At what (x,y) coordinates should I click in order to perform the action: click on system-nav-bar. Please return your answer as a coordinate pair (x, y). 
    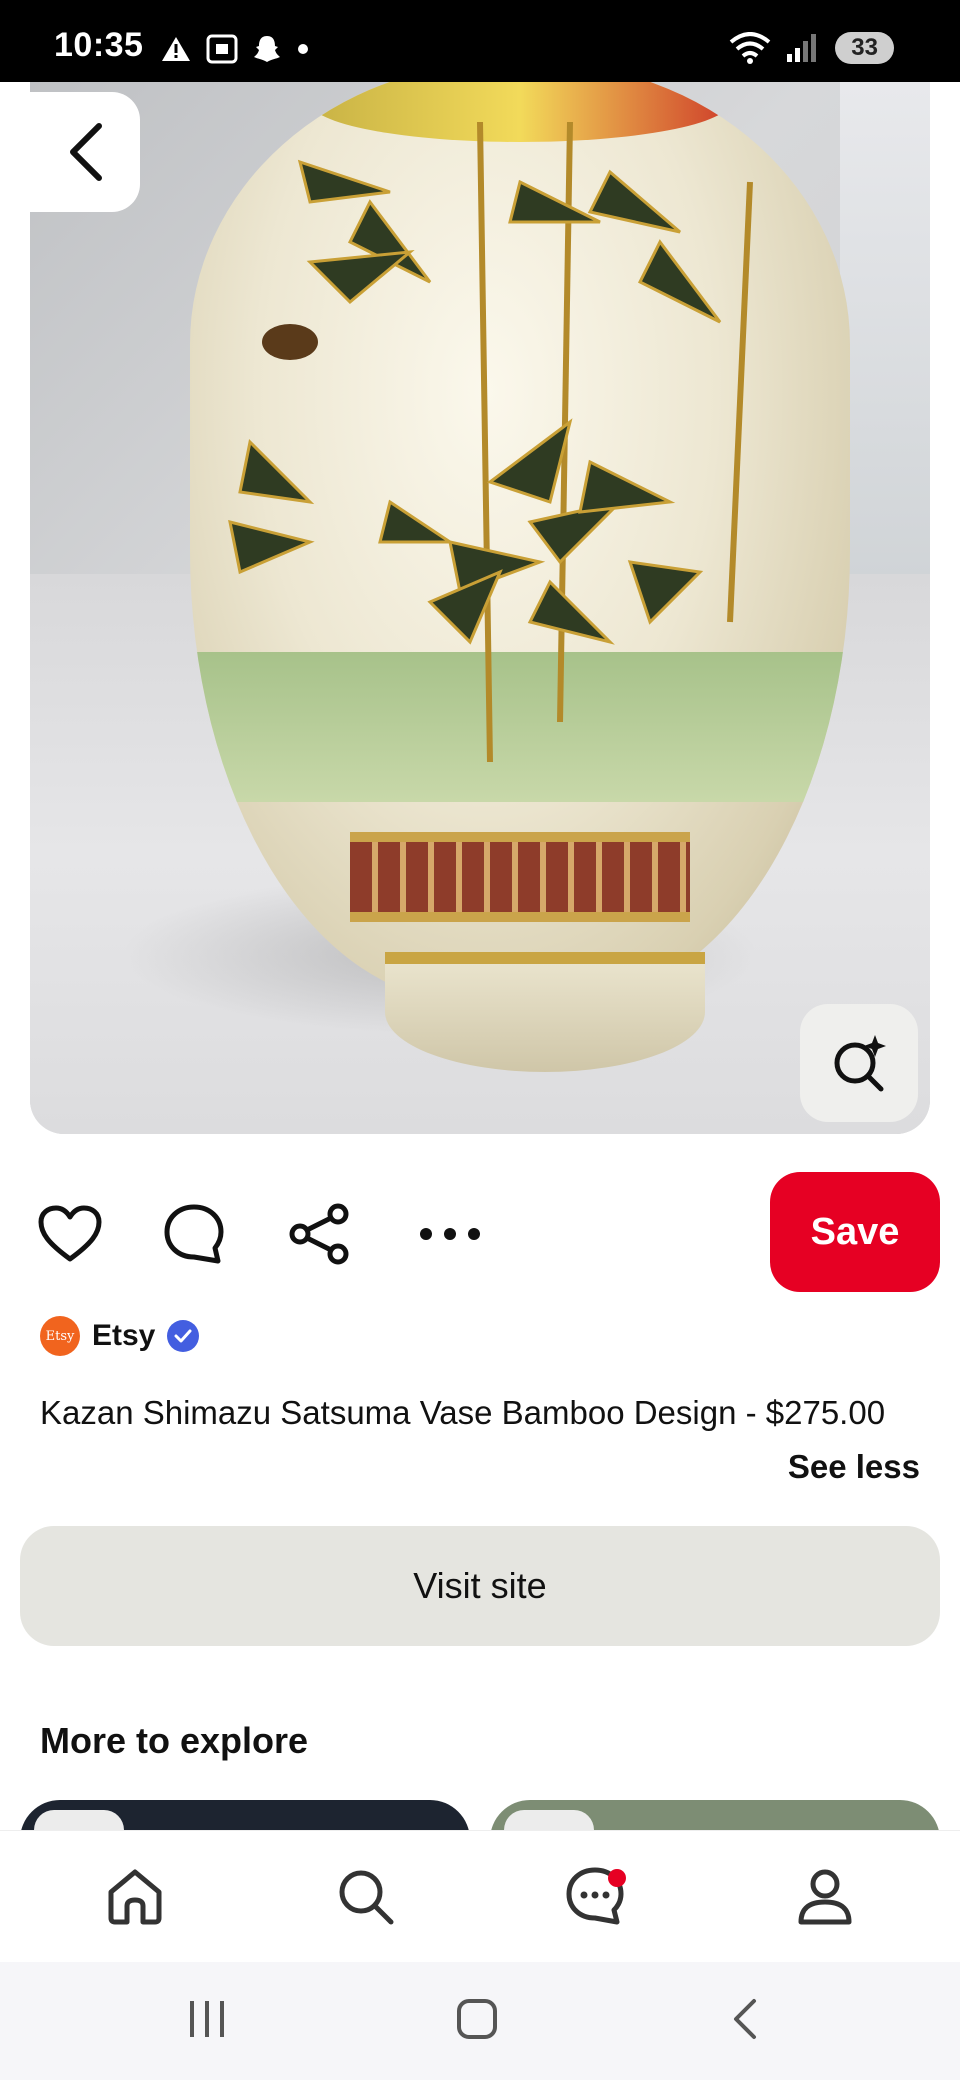
    Looking at the image, I should click on (480, 2021).